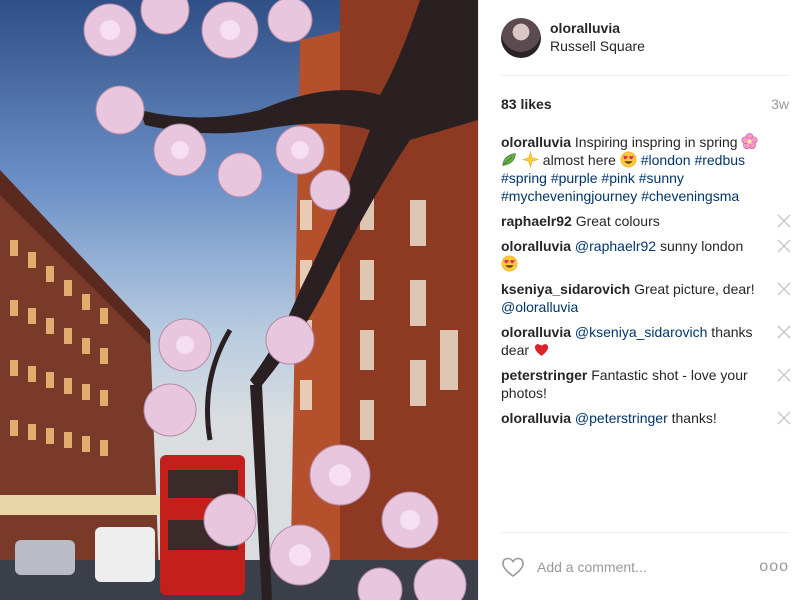 Image resolution: width=811 pixels, height=600 pixels. I want to click on post-time: 3w, so click(780, 105).